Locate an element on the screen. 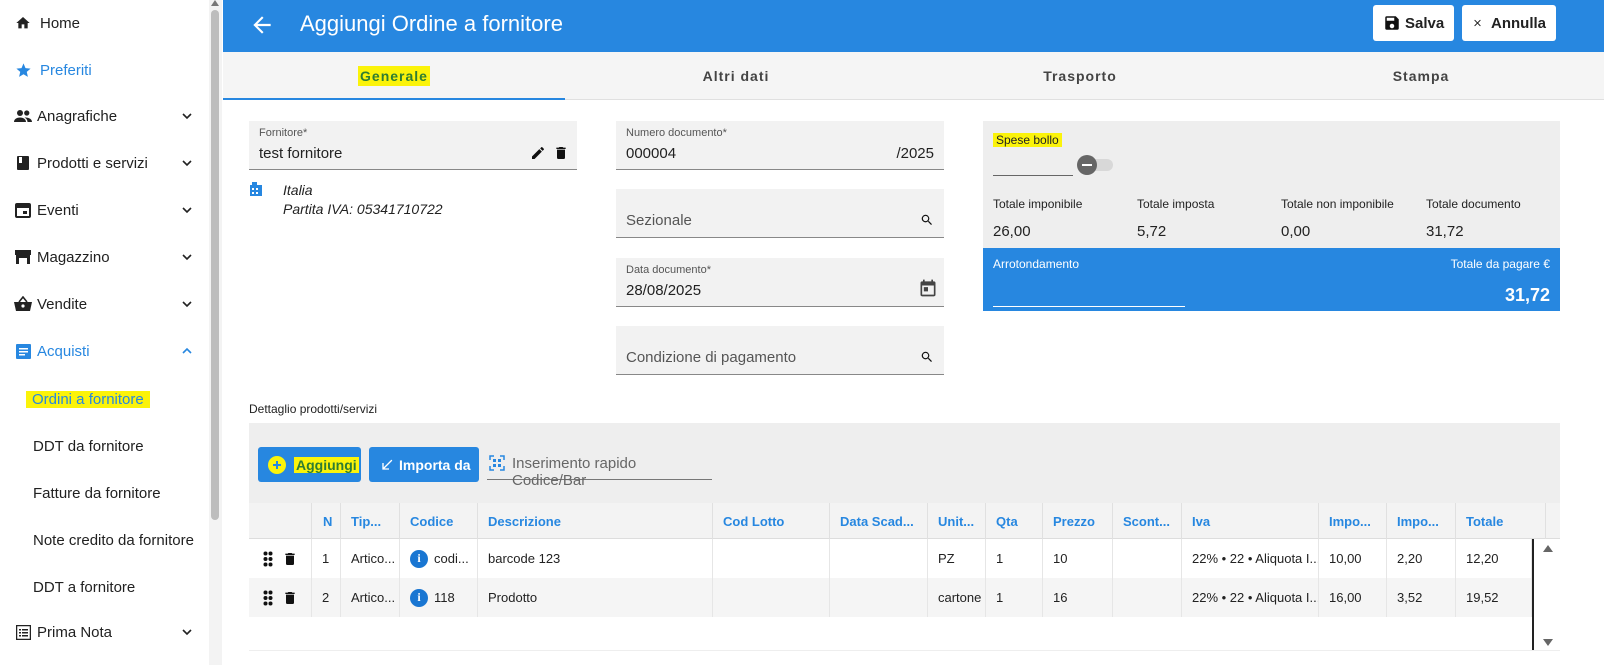 Image resolution: width=1604 pixels, height=665 pixels. cell-codice-text: 118 is located at coordinates (444, 597).